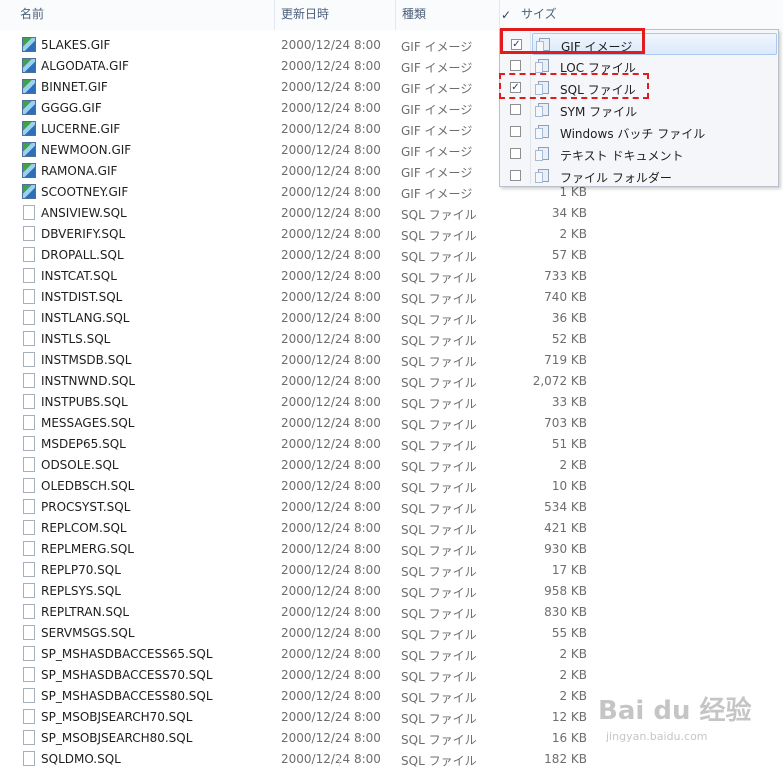  I want to click on file-name: SQLDMO.SQL, so click(81, 759).